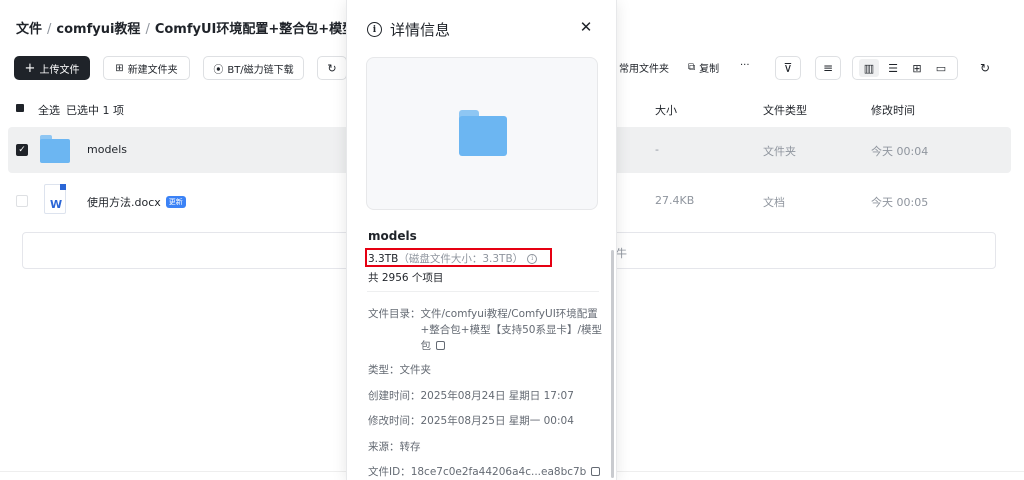 The width and height of the screenshot is (1024, 480). What do you see at coordinates (941, 68) in the screenshot?
I see `preview-view-icon: ▭` at bounding box center [941, 68].